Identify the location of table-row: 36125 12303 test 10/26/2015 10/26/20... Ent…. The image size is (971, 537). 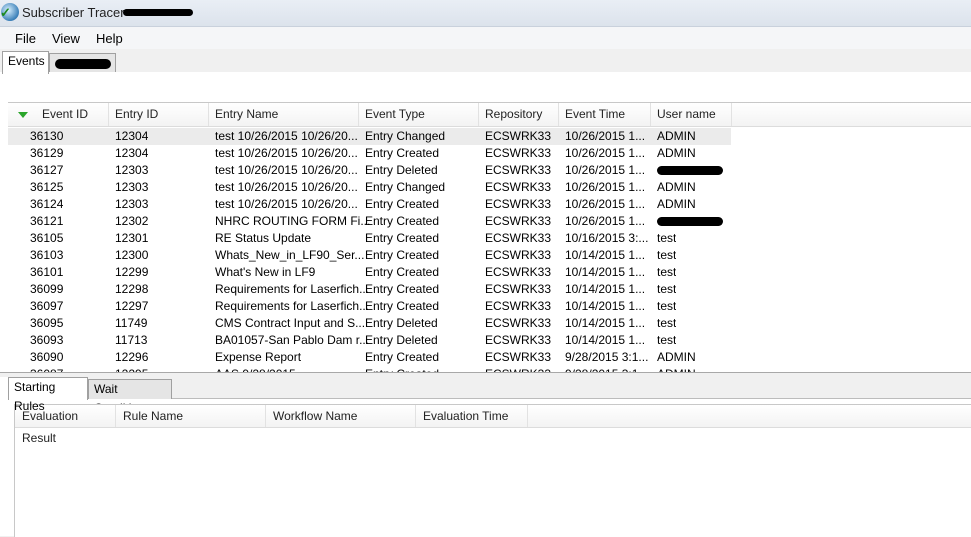
(369, 187).